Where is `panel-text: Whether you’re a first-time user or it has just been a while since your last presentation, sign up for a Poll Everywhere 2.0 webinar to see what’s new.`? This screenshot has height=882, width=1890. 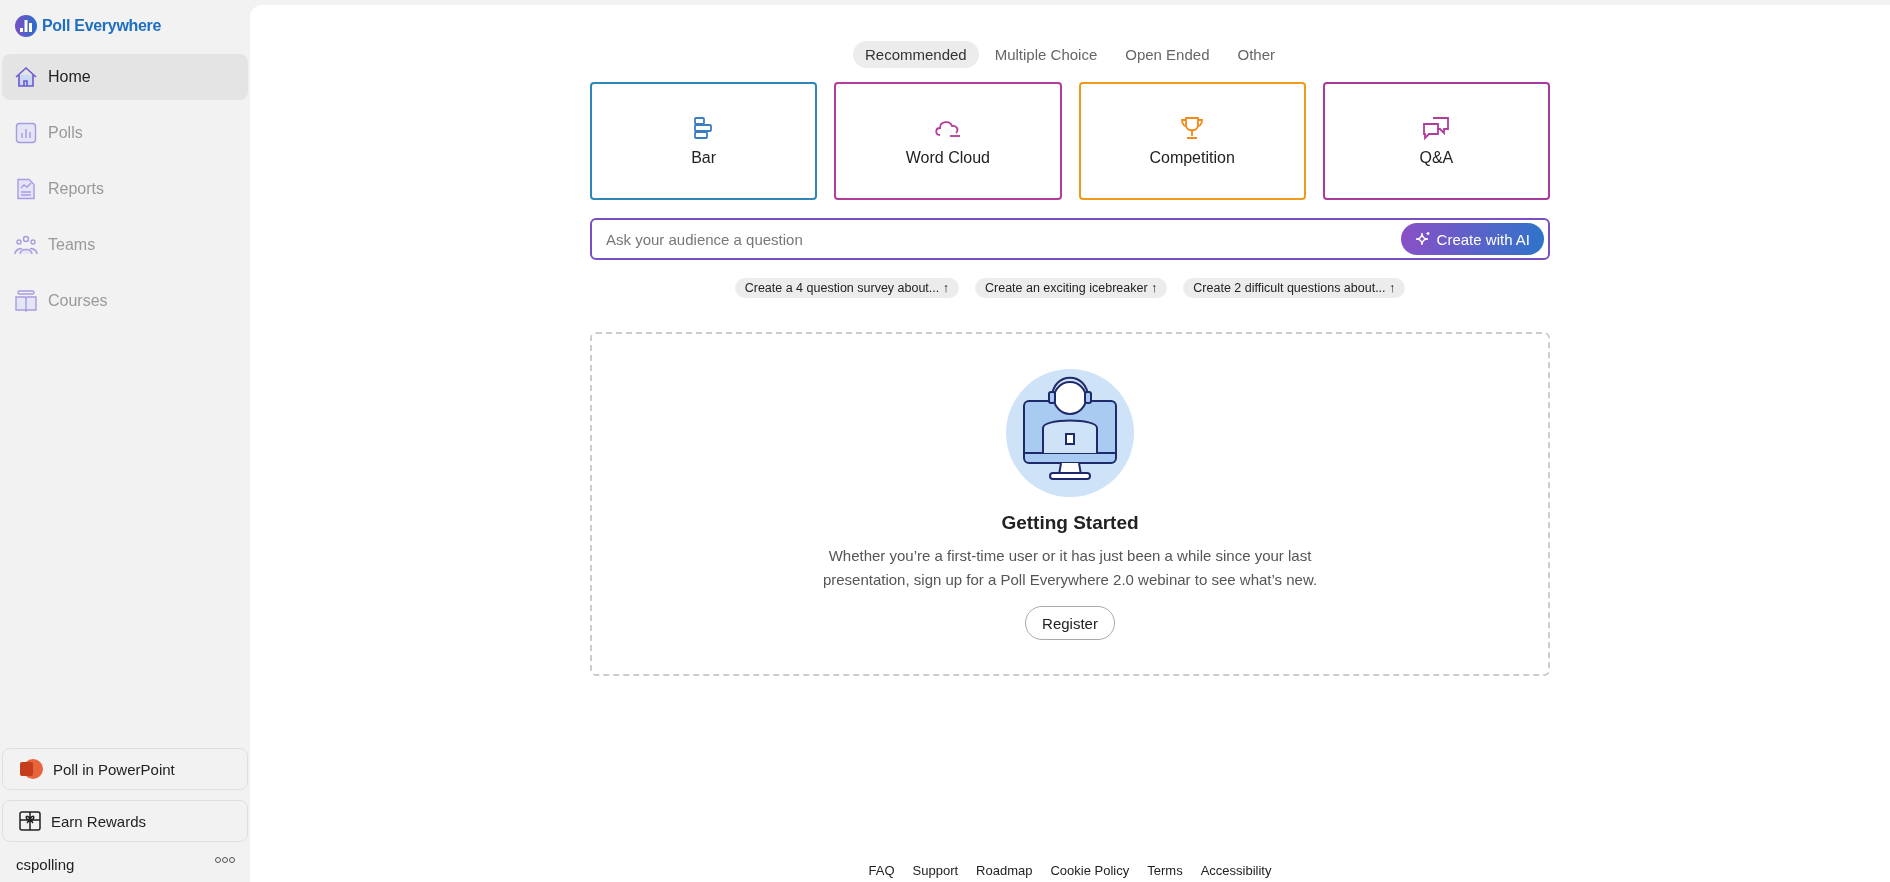
panel-text: Whether you’re a first-time user or it has just been a while since your last presentation, sign up for a Poll Everywhere 2.0 webinar to see what’s new. is located at coordinates (1070, 568).